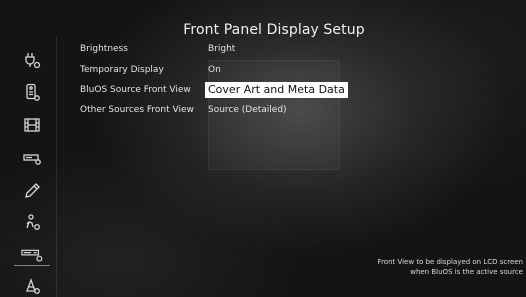 This screenshot has height=297, width=526. Describe the element at coordinates (221, 49) in the screenshot. I see `setting-value: Bright` at that location.